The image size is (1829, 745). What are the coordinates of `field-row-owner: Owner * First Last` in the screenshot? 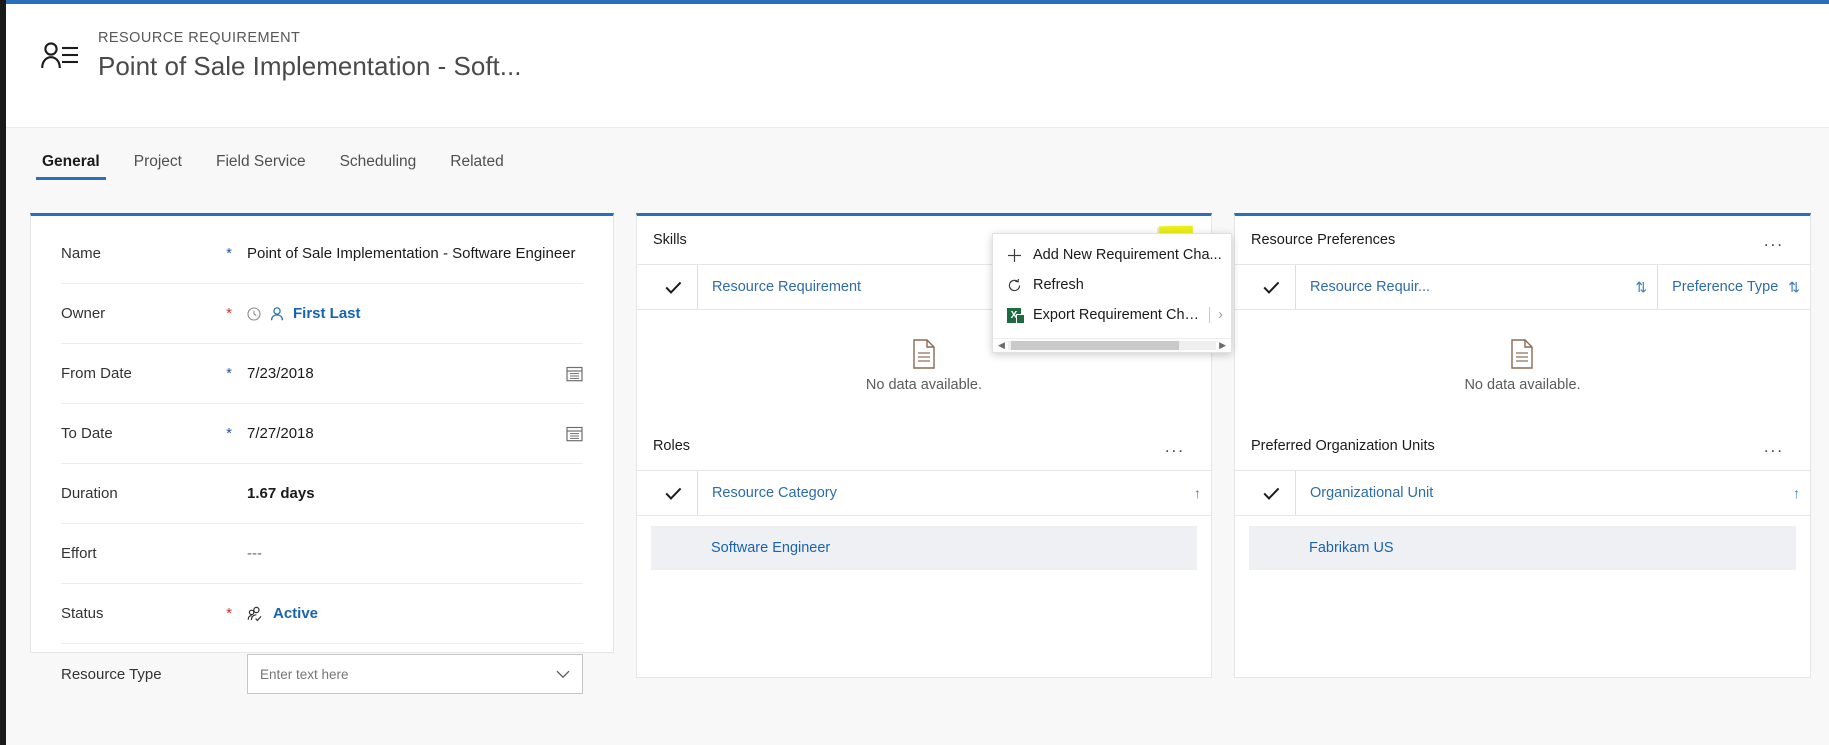 It's located at (322, 314).